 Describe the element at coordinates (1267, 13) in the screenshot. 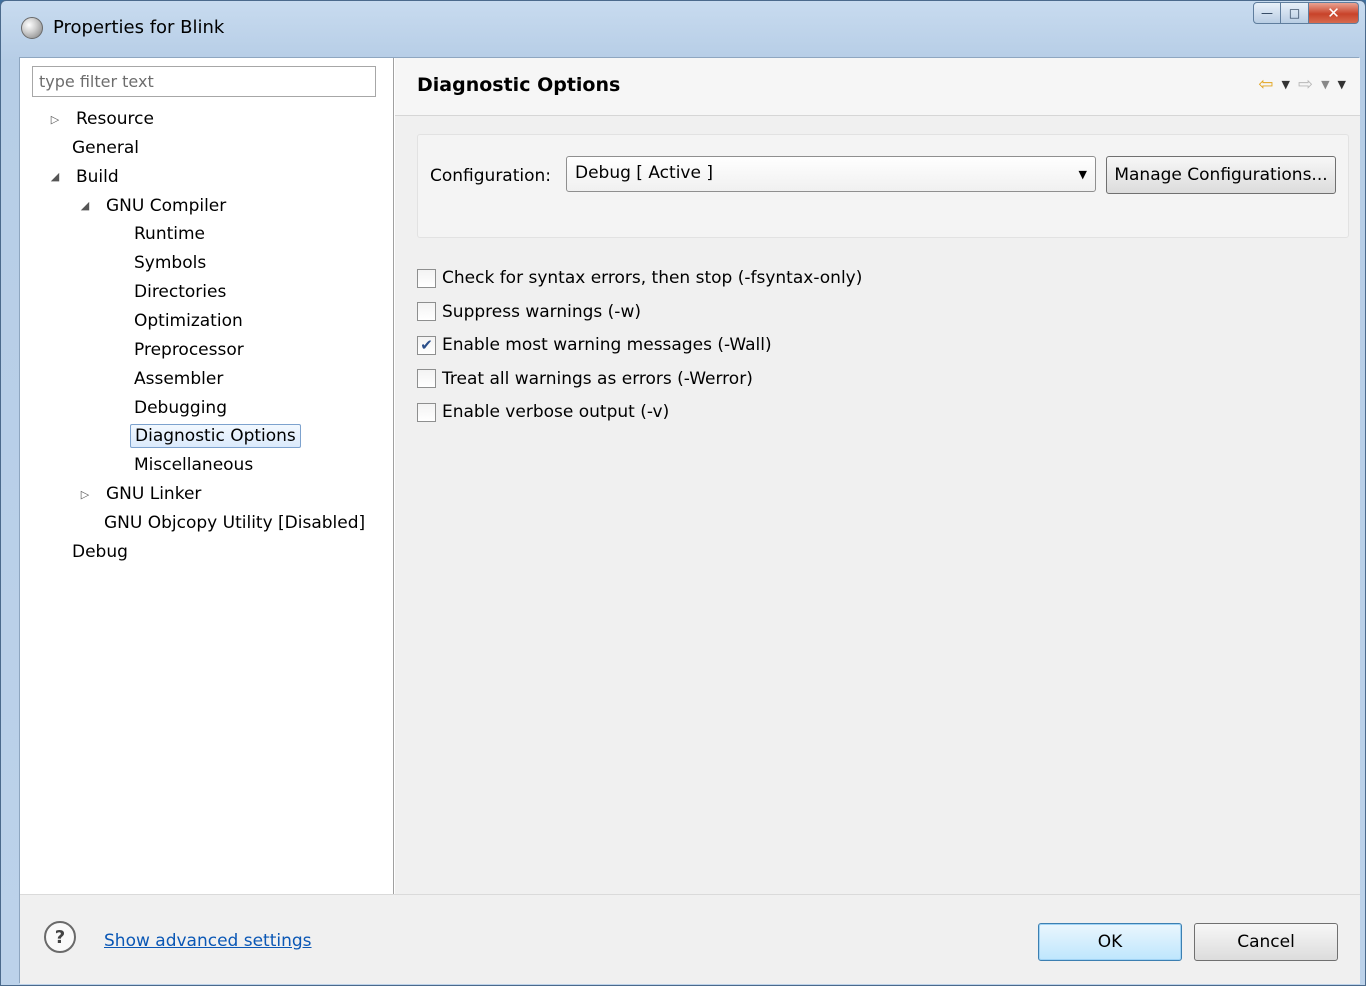

I see `minimize-button: —` at that location.